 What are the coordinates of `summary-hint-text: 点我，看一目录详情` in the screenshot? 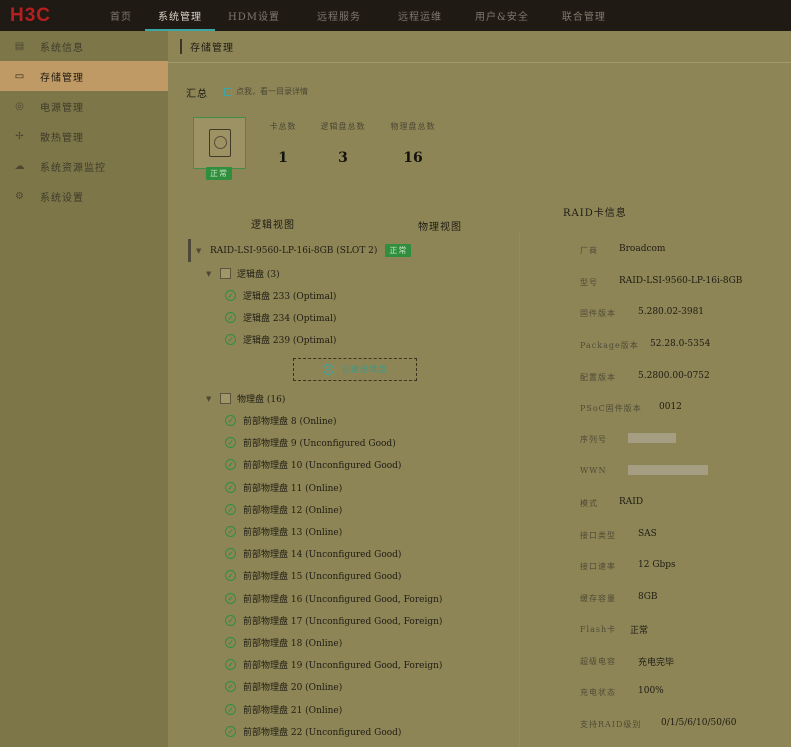 It's located at (272, 91).